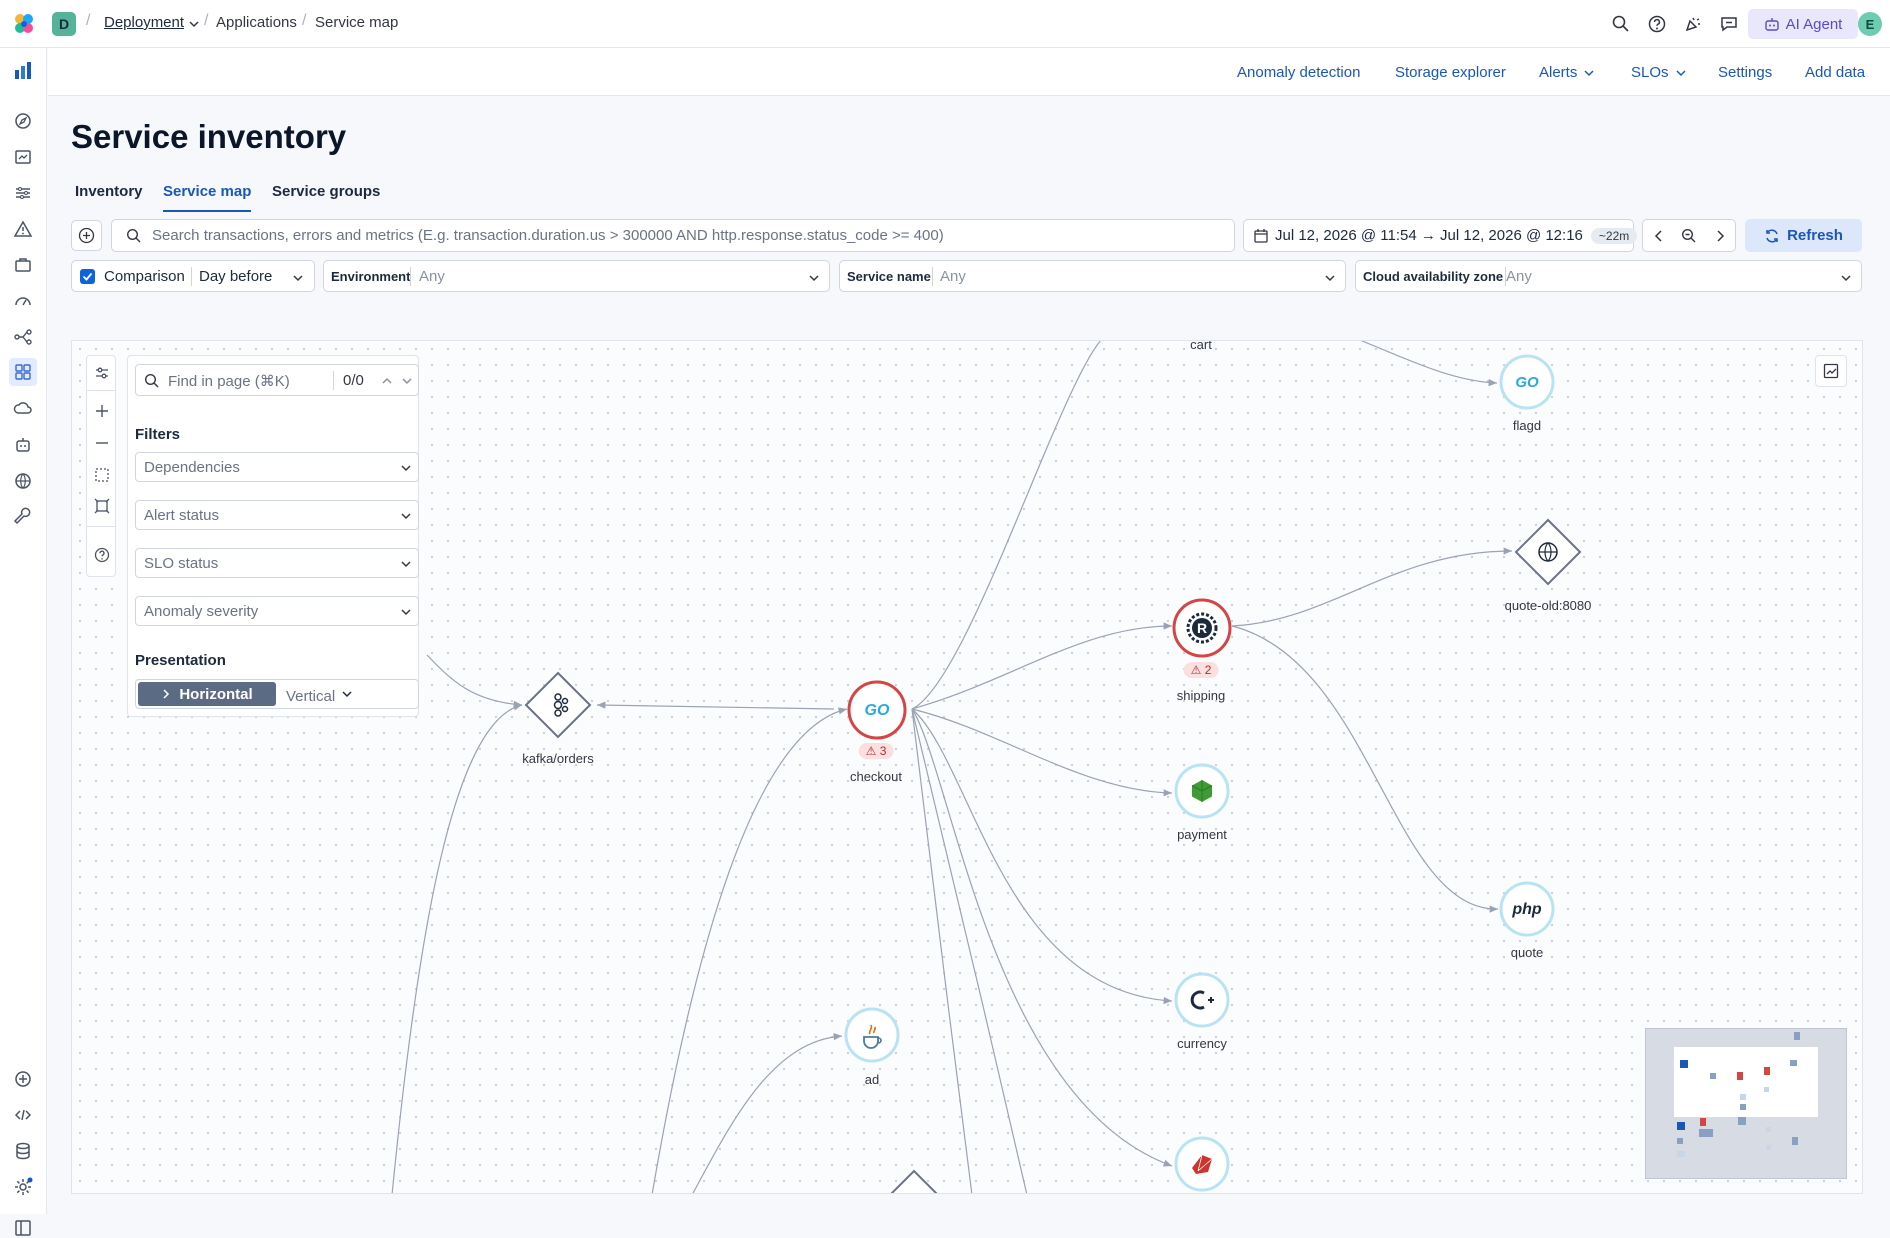  I want to click on chevron-up-icon, so click(387, 381).